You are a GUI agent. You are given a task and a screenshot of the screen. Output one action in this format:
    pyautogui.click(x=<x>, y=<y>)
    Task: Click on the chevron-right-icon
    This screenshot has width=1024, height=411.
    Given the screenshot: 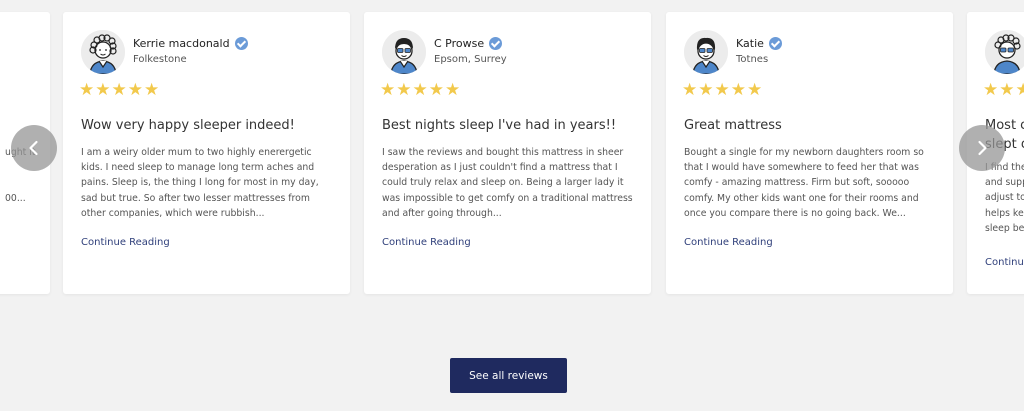 What is the action you would take?
    pyautogui.click(x=982, y=148)
    